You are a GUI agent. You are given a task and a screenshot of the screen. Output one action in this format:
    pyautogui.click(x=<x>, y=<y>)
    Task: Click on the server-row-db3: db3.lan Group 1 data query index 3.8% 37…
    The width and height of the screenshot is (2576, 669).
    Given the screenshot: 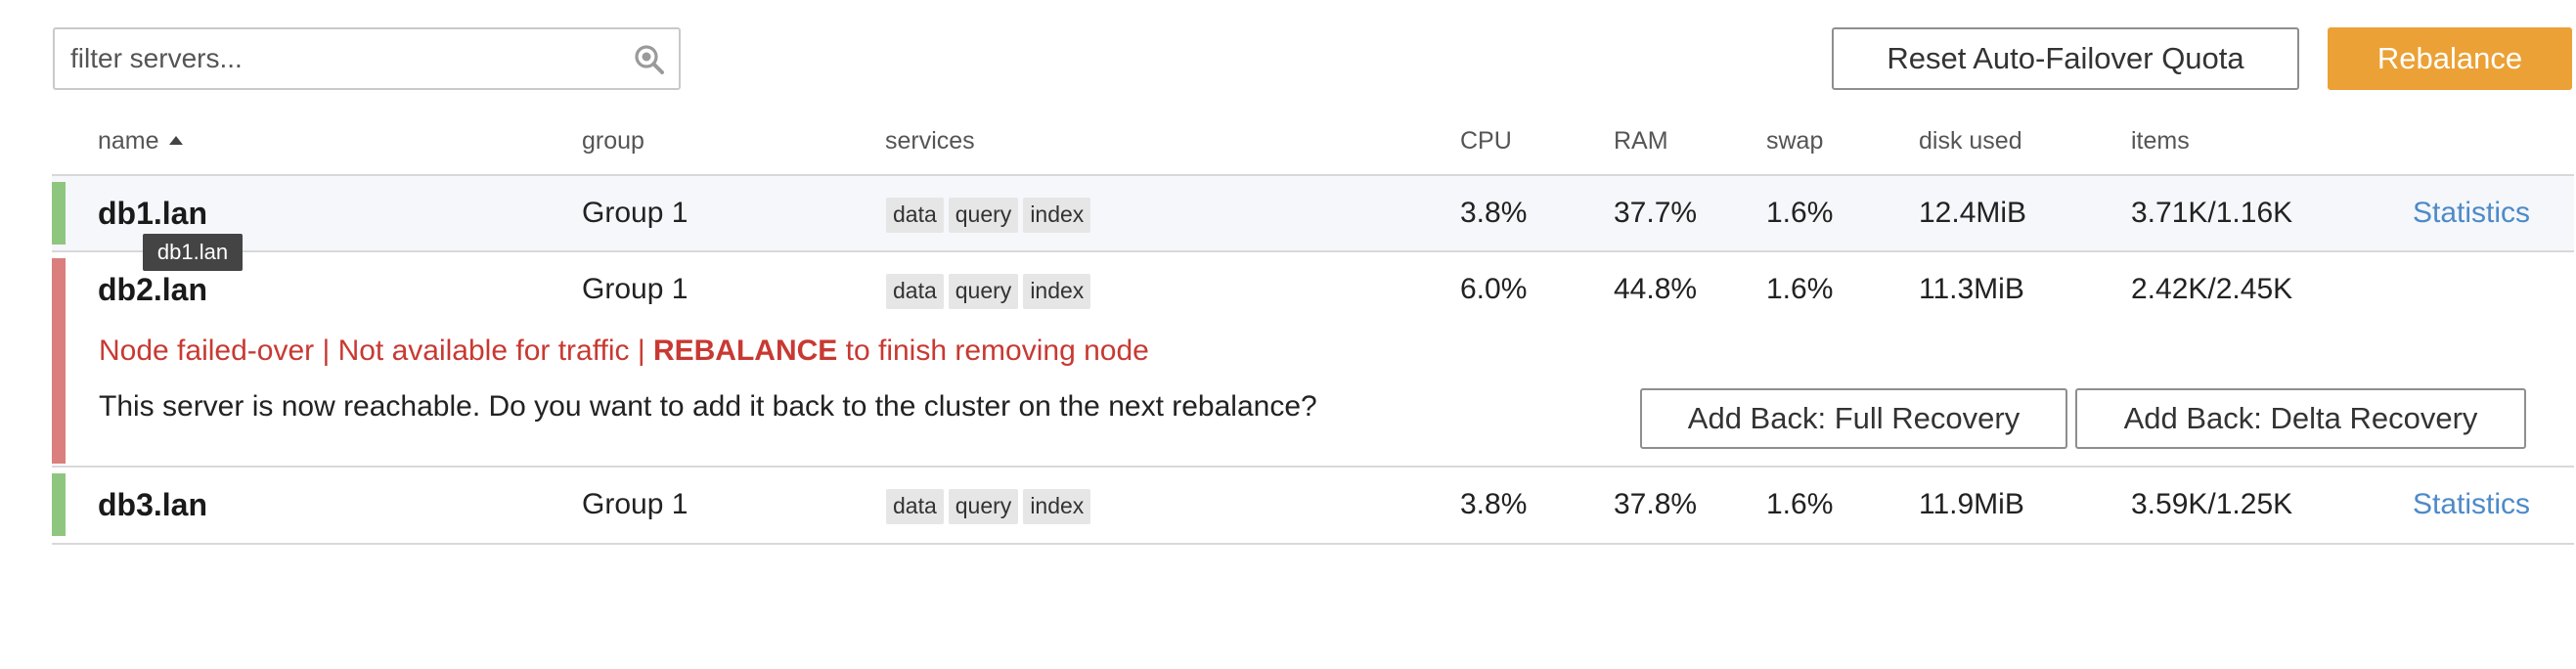 What is the action you would take?
    pyautogui.click(x=1313, y=507)
    